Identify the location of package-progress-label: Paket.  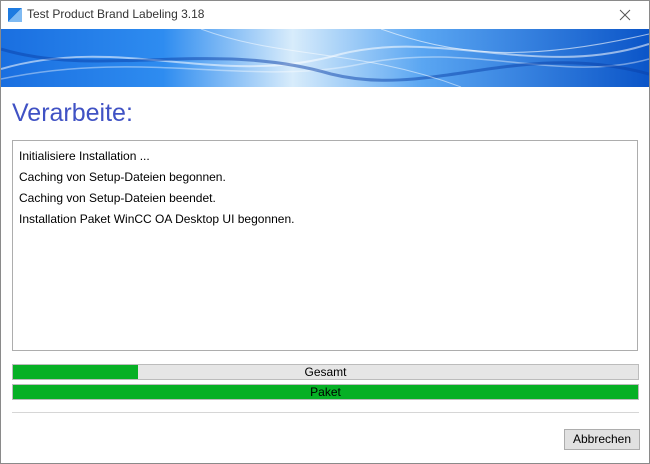
(325, 392).